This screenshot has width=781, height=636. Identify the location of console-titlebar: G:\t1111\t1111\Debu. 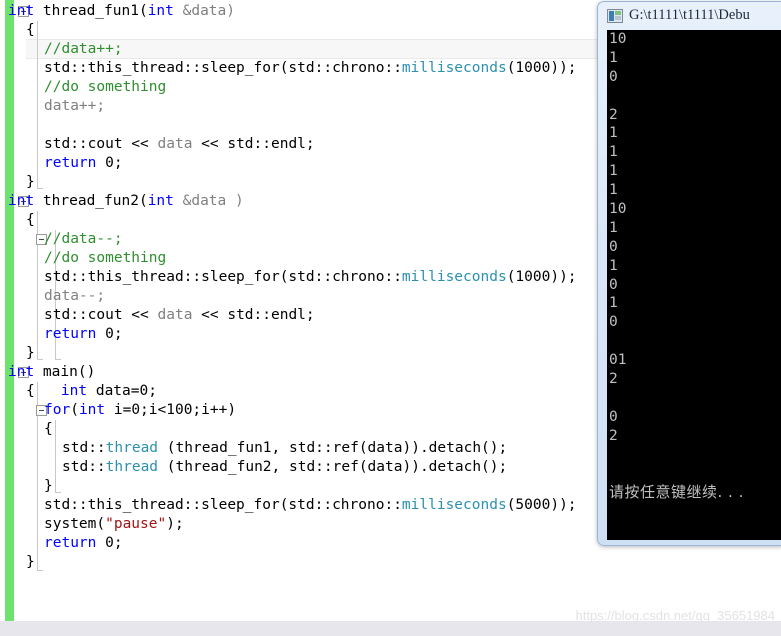
(689, 15).